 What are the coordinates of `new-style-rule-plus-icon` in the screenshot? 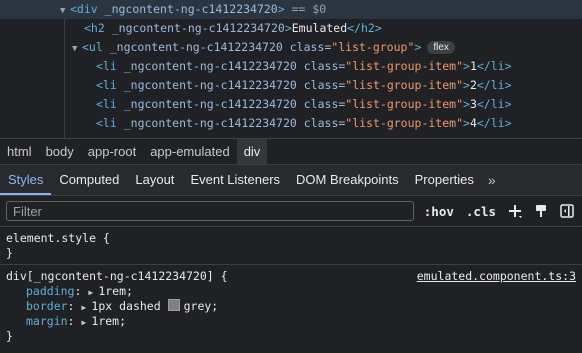 It's located at (515, 211).